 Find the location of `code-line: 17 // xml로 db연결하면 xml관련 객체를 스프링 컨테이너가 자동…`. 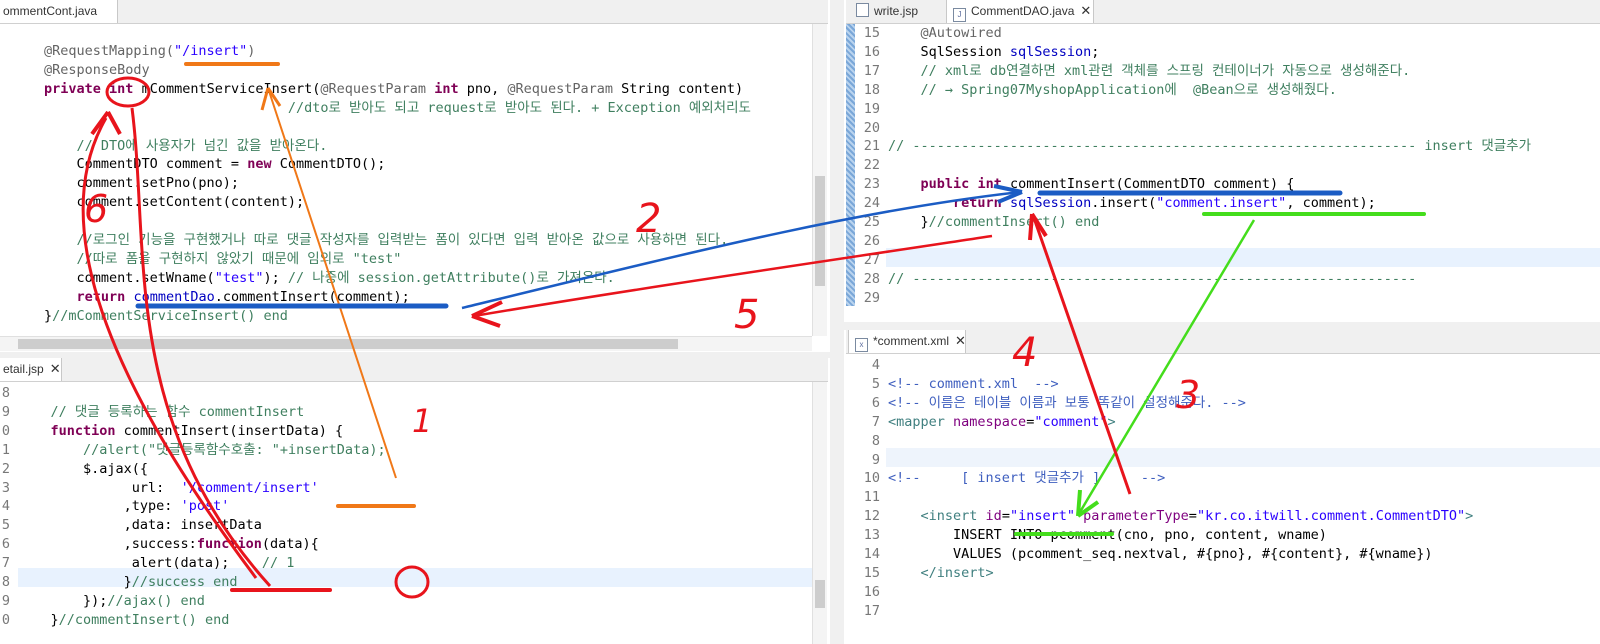

code-line: 17 // xml로 db연결하면 xml관련 객체를 스프링 컨테이너가 자동… is located at coordinates (1227, 71).